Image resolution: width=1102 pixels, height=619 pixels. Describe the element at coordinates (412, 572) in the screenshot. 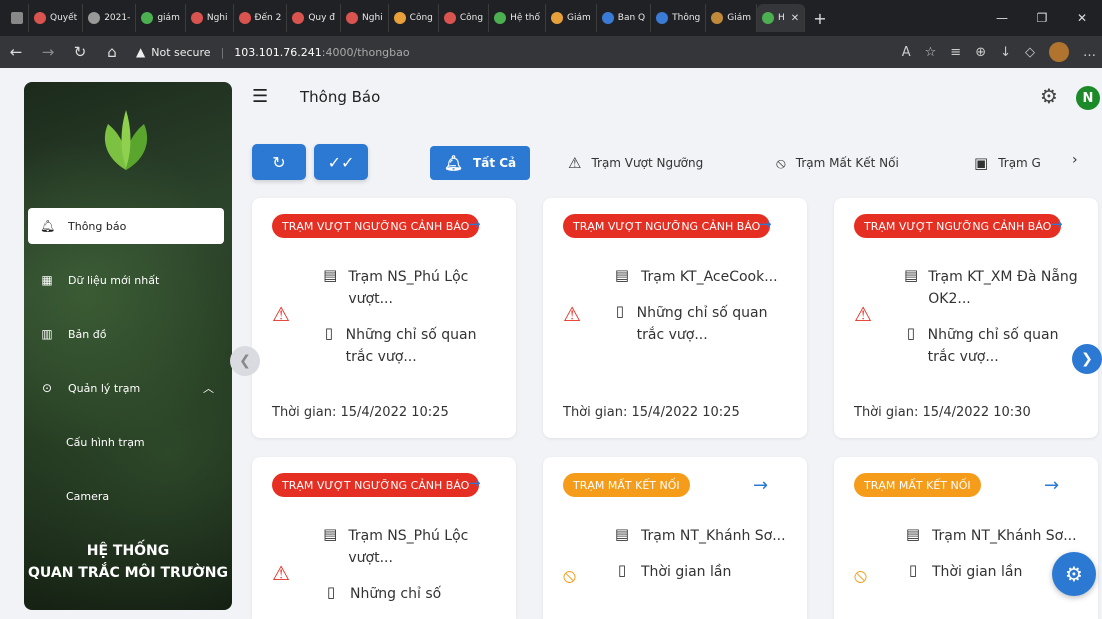

I see `card-info: ▤ Trạm NS_Phú Lộc vượt... ▯ Những chỉ số` at that location.